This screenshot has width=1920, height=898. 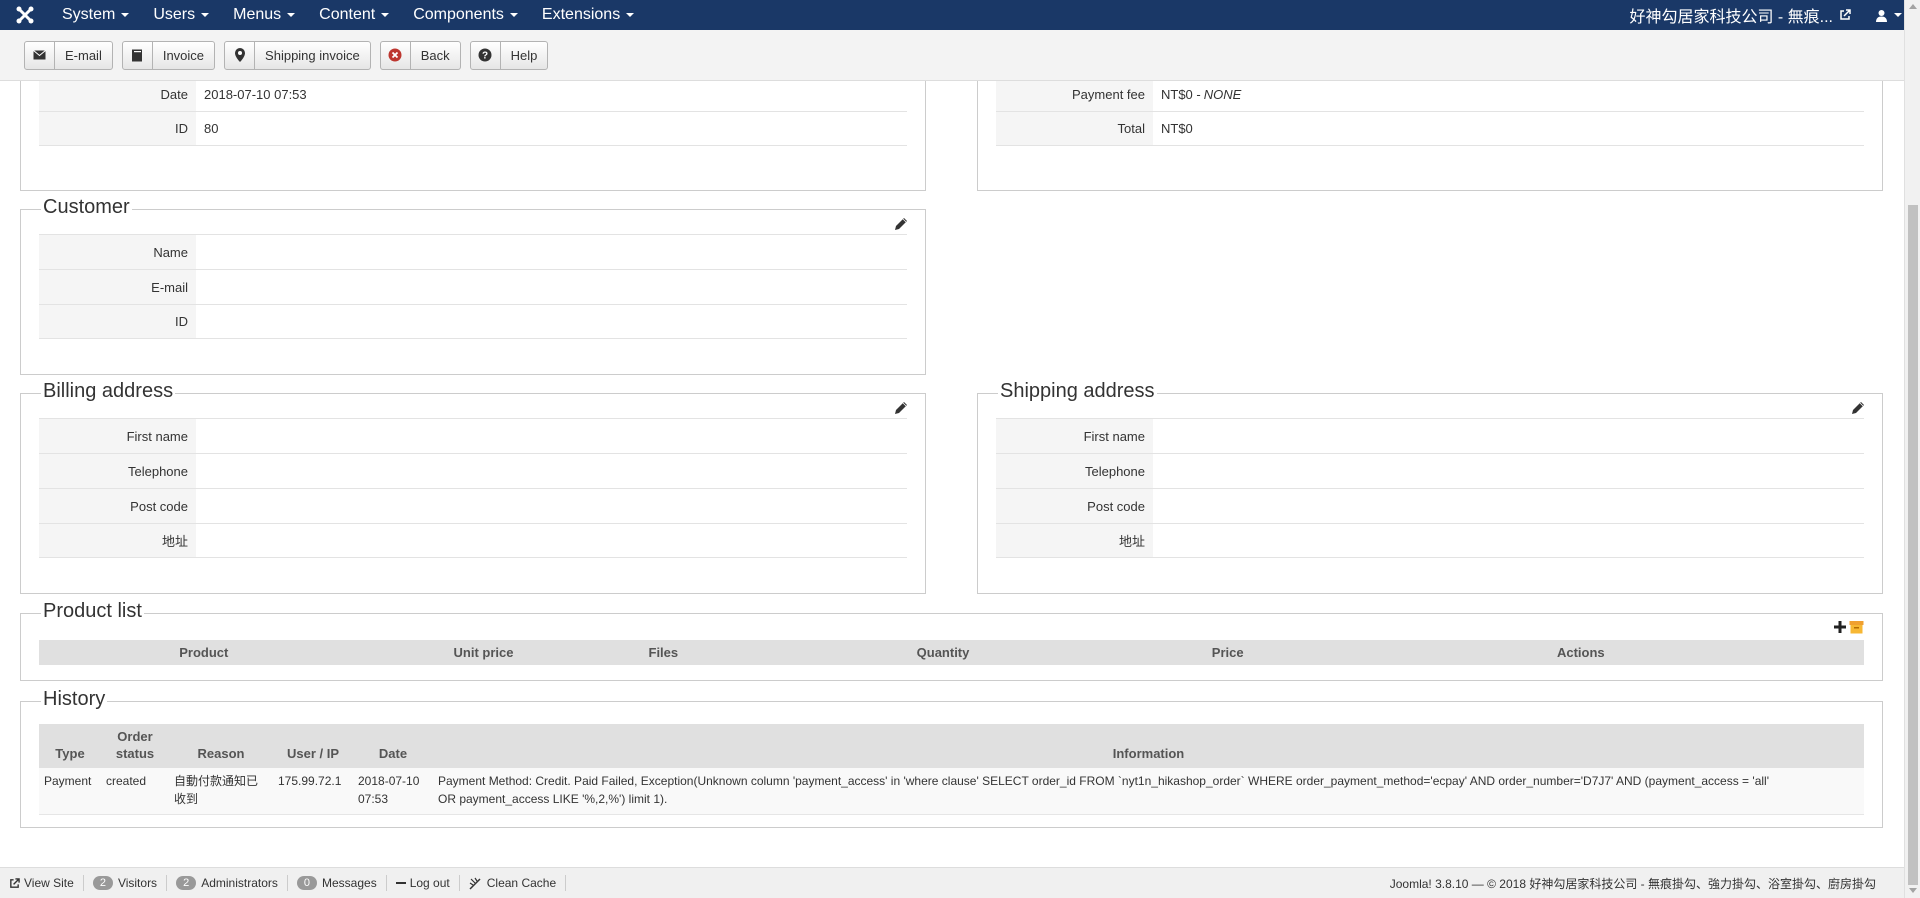 What do you see at coordinates (1074, 540) in the screenshot?
I see `shipping-address-label: 地址` at bounding box center [1074, 540].